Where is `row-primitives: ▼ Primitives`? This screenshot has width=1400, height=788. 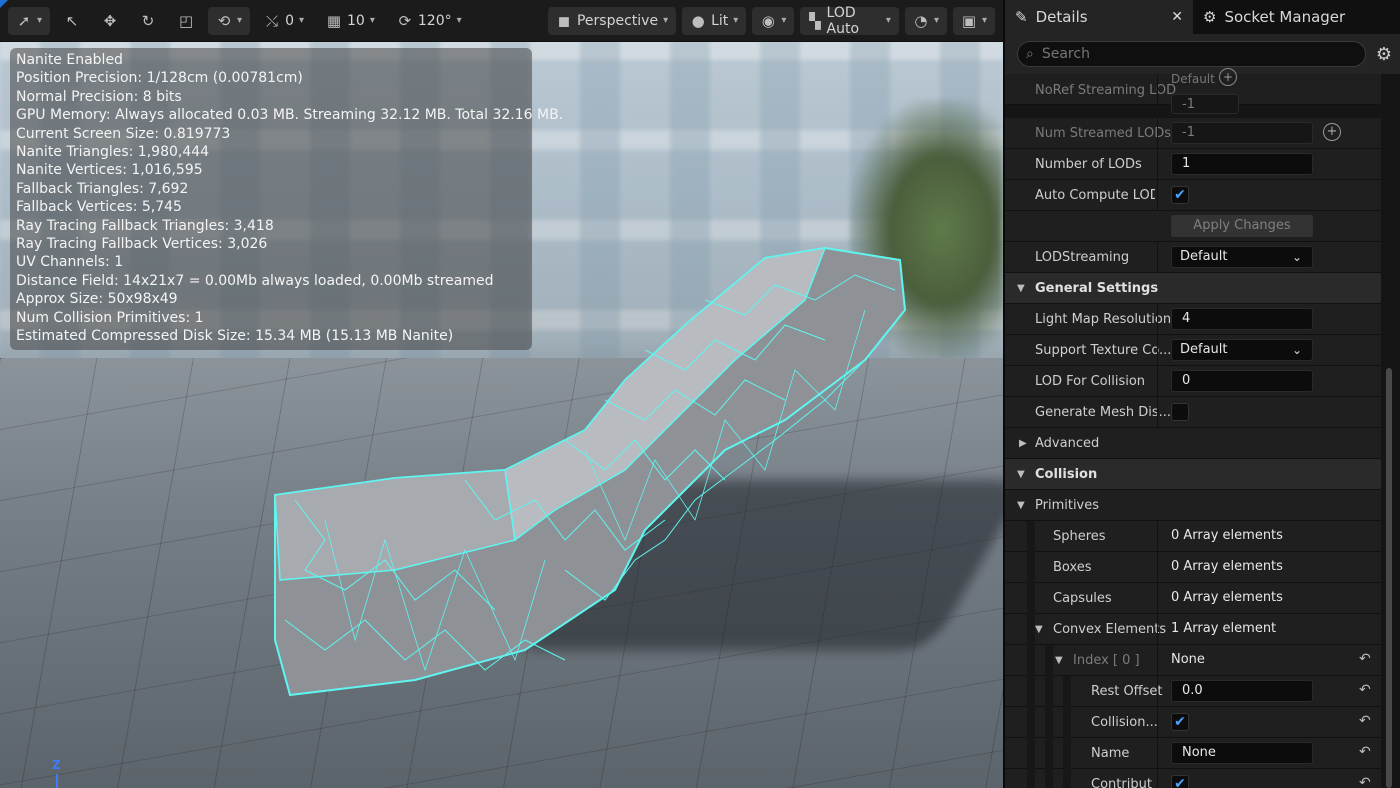
row-primitives: ▼ Primitives is located at coordinates (1193, 505).